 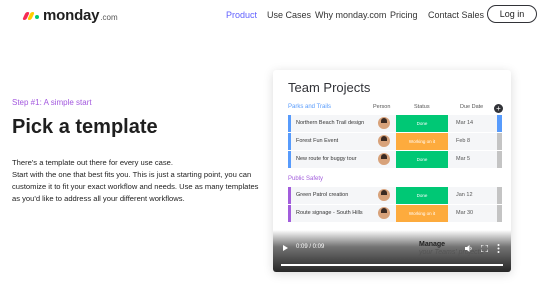 I want to click on nav-link-why-monday: Why monday.com, so click(x=350, y=15).